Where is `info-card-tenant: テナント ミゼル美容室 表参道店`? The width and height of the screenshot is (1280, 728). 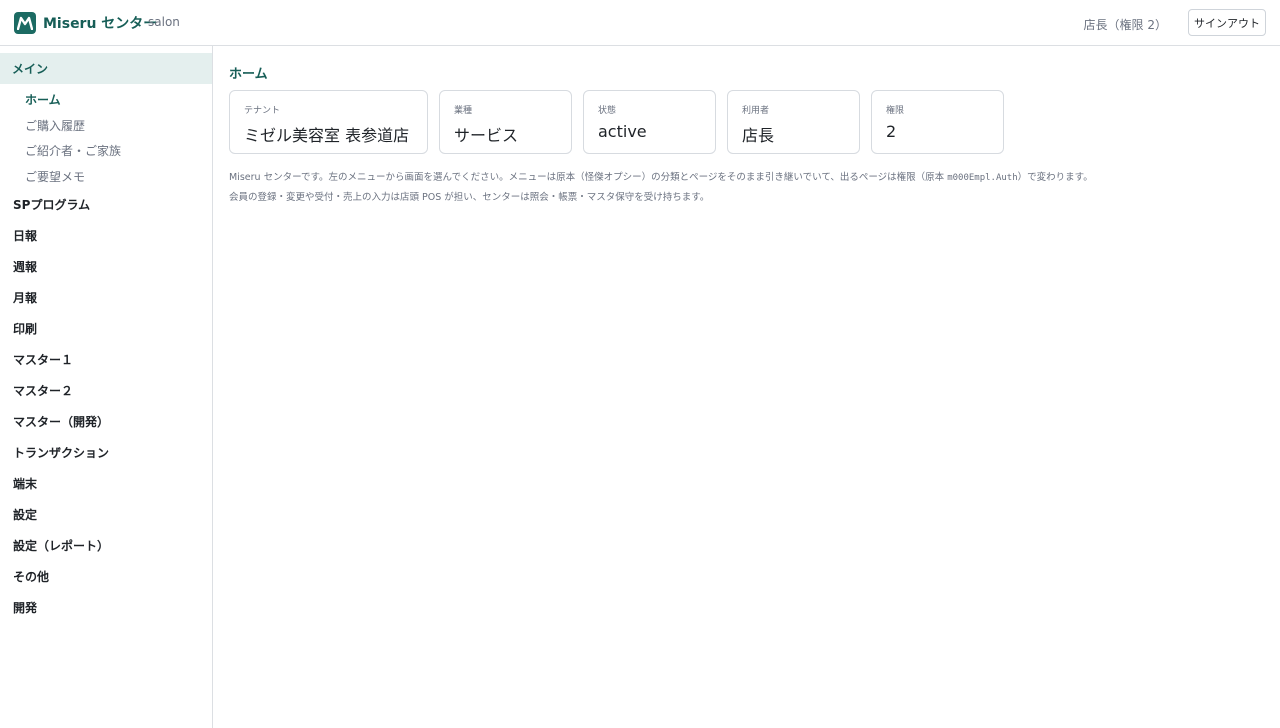
info-card-tenant: テナント ミゼル美容室 表参道店 is located at coordinates (328, 122).